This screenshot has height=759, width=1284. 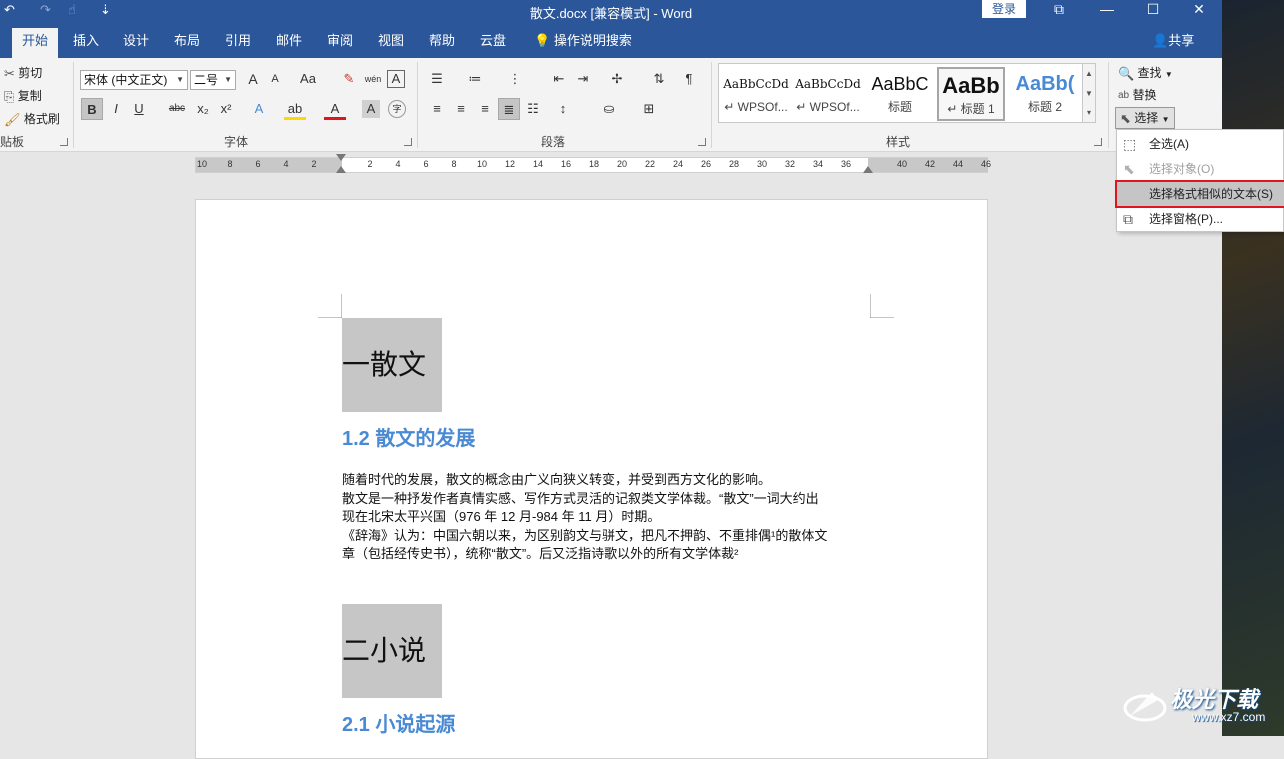 I want to click on minimize-icon: —, so click(x=1107, y=10).